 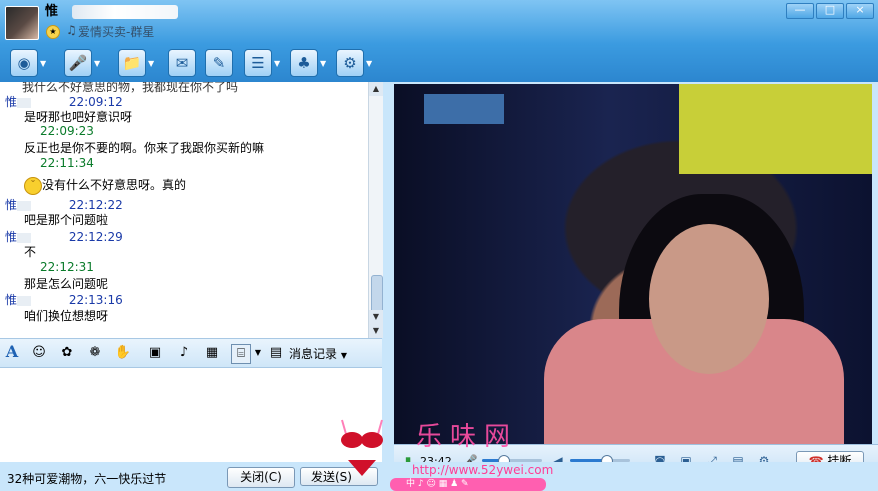 What do you see at coordinates (71, 30) in the screenshot?
I see `music-note-icon: ♫` at bounding box center [71, 30].